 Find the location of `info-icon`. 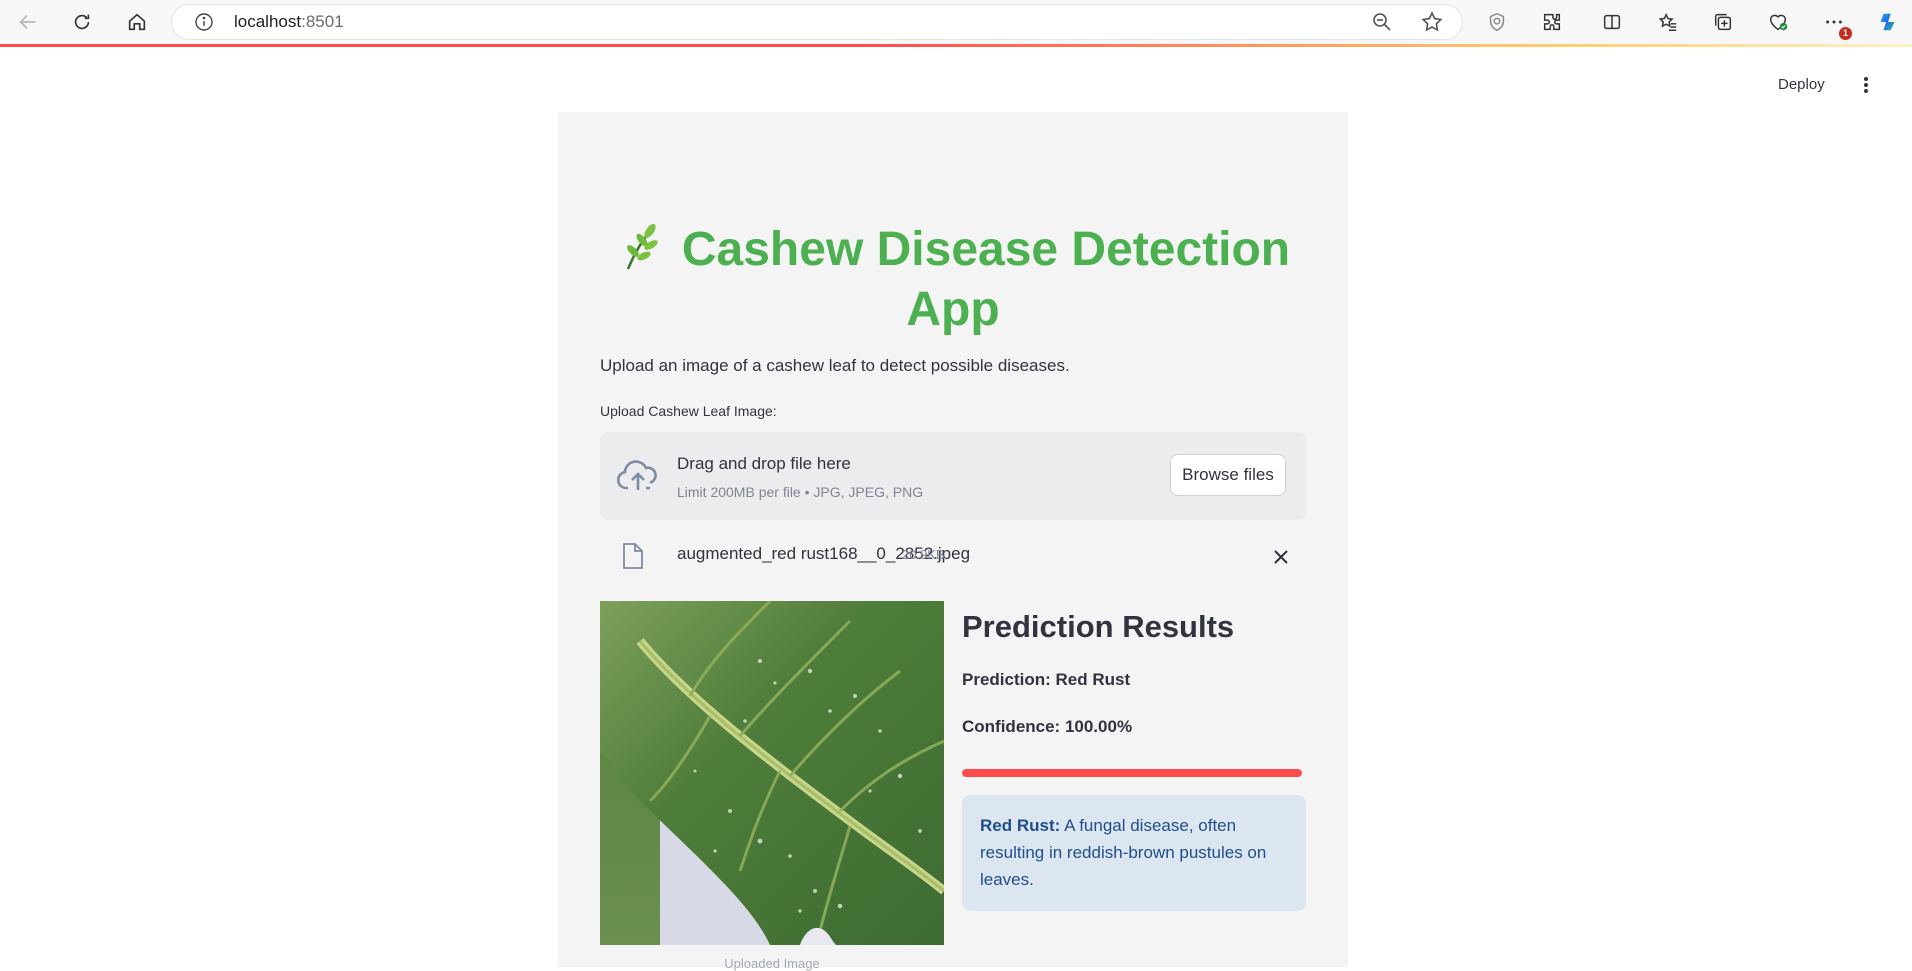

info-icon is located at coordinates (204, 22).